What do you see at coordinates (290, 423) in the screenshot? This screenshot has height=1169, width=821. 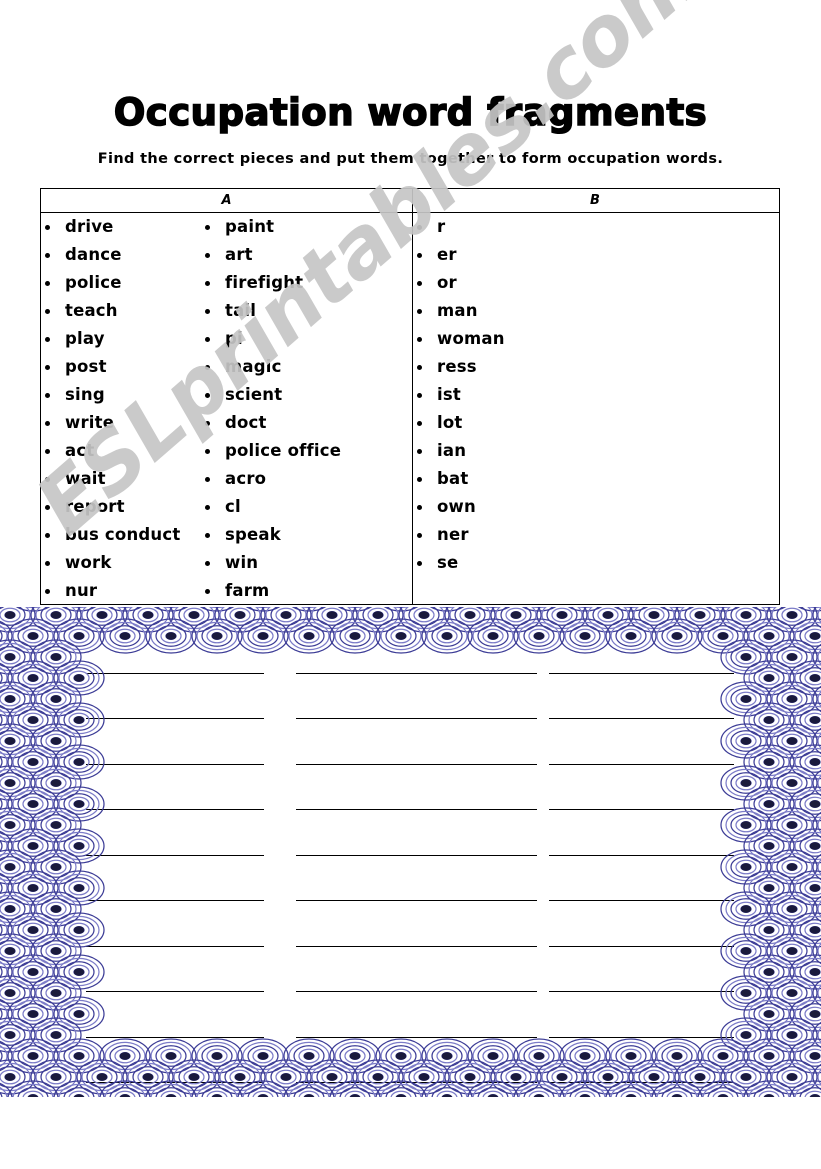 I see `fragment-item: doct` at bounding box center [290, 423].